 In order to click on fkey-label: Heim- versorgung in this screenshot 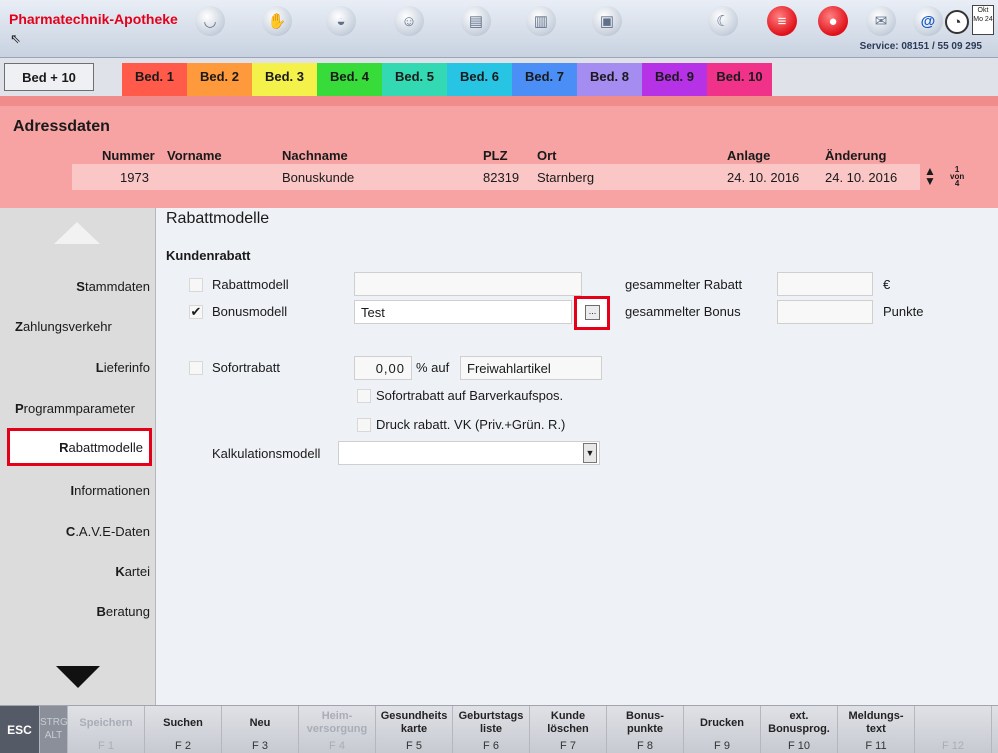, I will do `click(337, 722)`.